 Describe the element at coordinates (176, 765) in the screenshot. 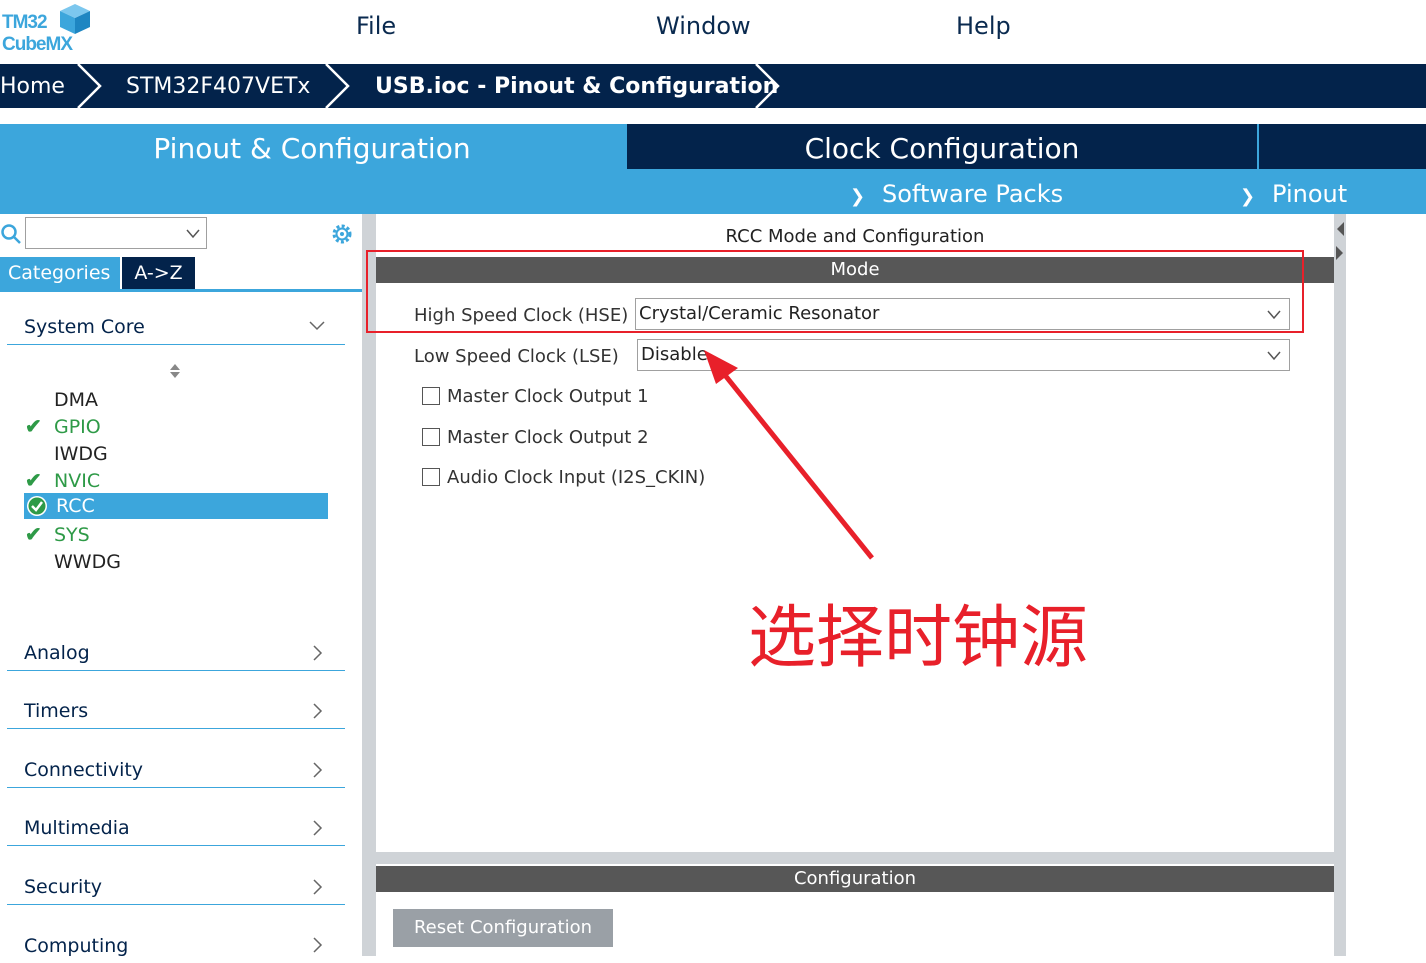

I see `category-connectivity: Connectivity` at that location.